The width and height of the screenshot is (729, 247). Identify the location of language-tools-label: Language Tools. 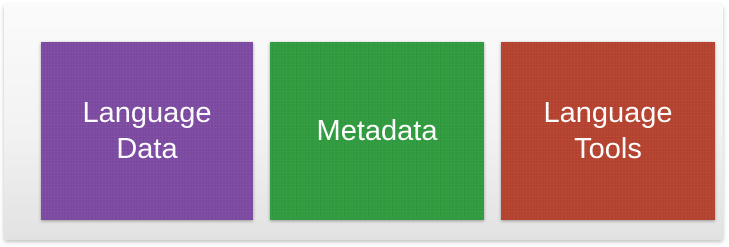
(608, 131).